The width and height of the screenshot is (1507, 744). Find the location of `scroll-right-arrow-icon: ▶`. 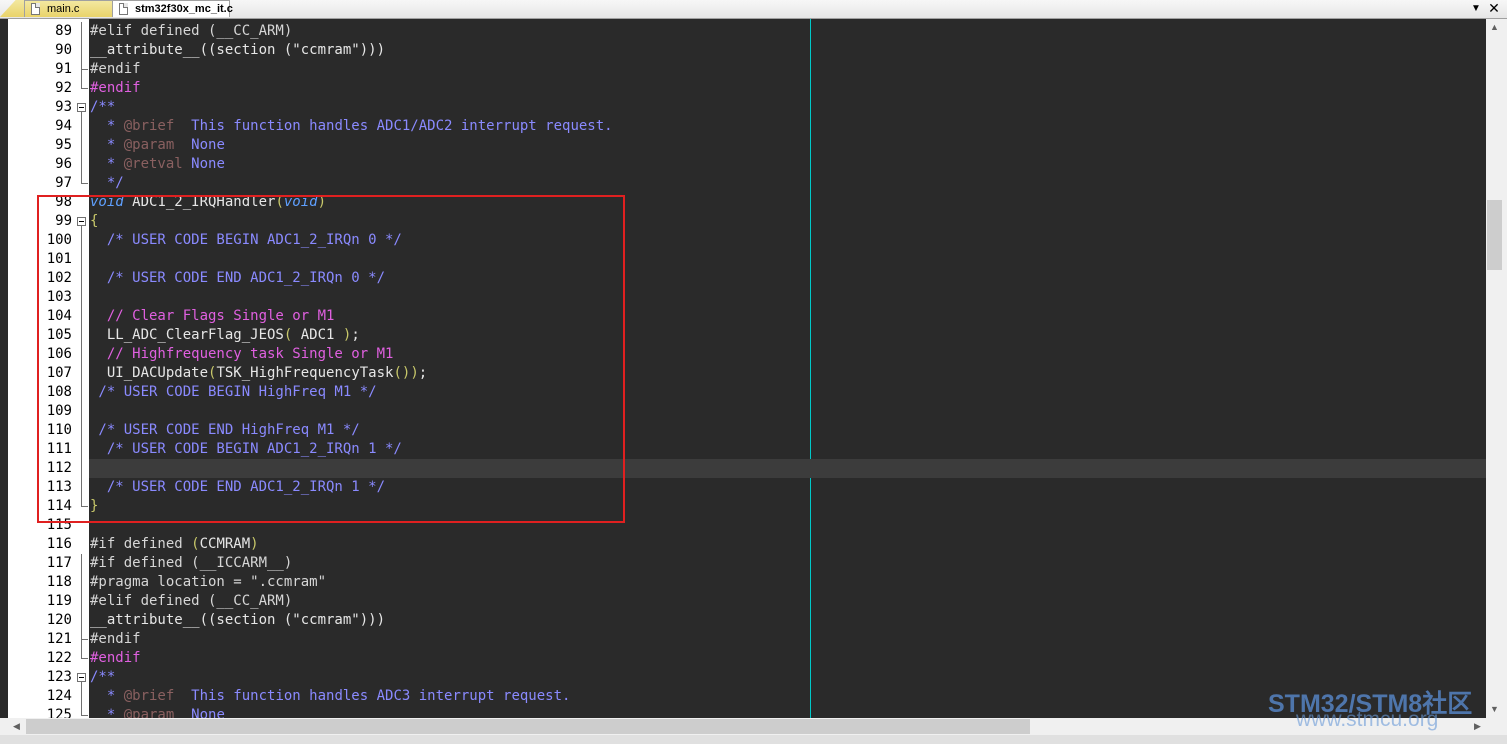

scroll-right-arrow-icon: ▶ is located at coordinates (1477, 726).